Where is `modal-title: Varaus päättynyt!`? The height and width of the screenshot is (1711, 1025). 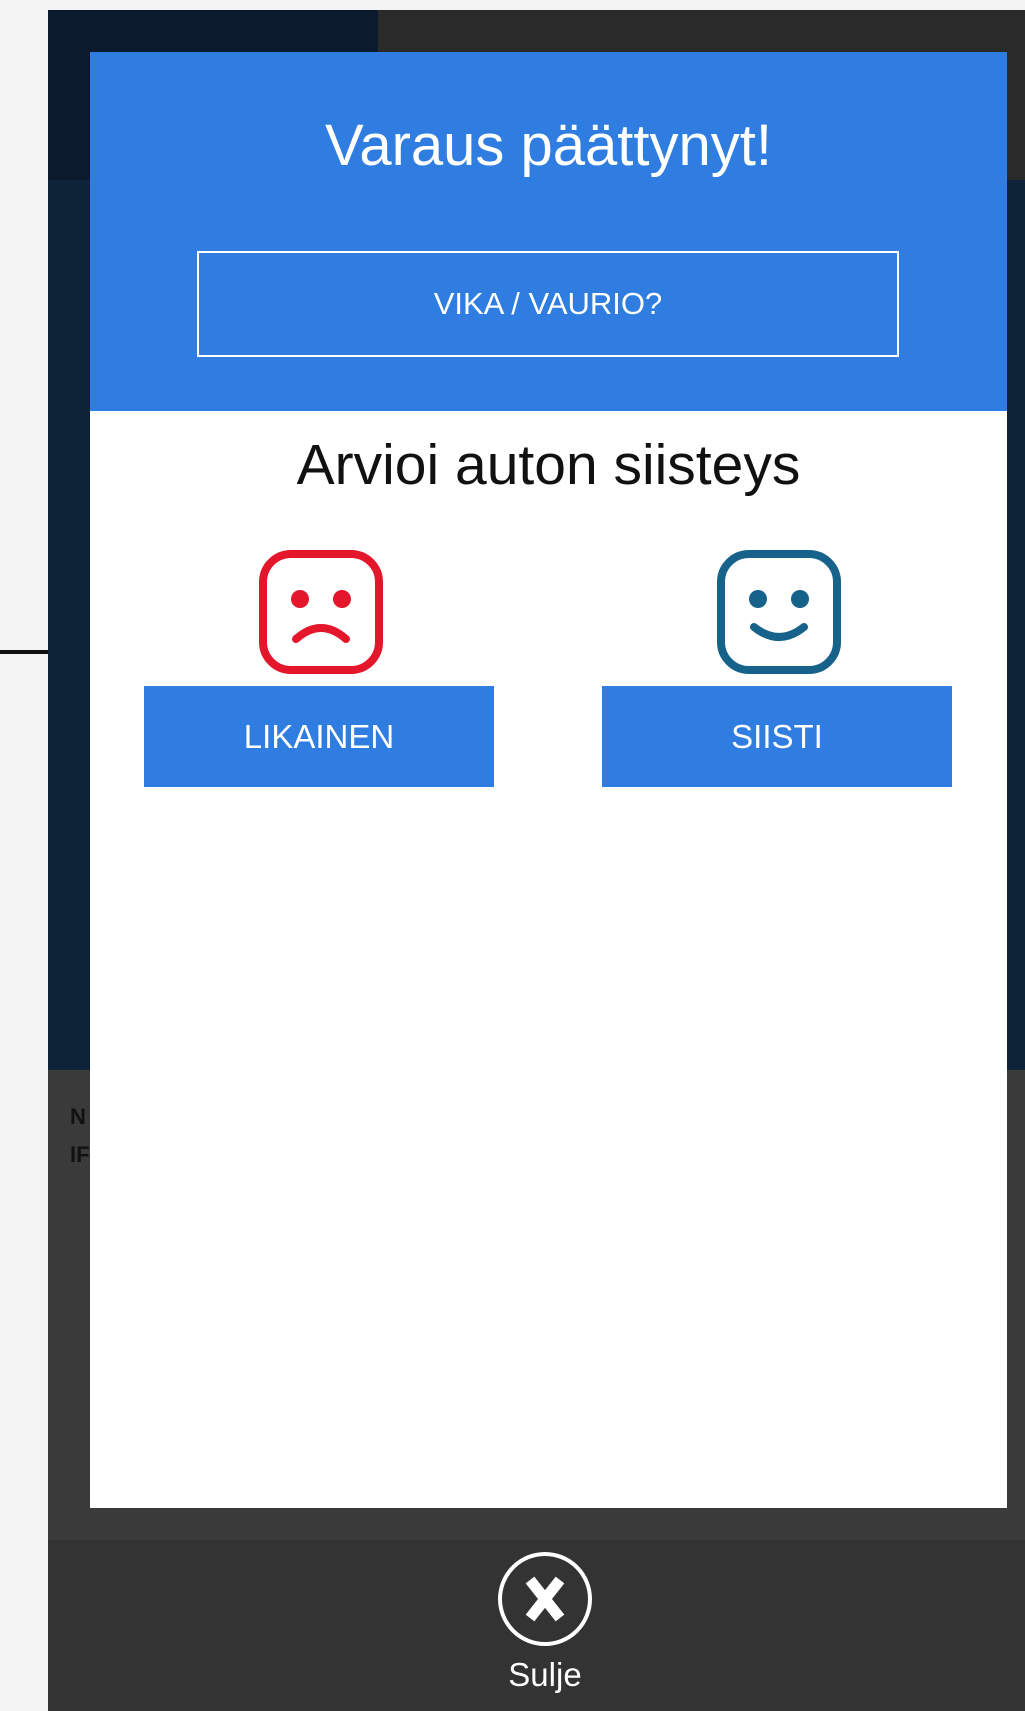
modal-title: Varaus päättynyt! is located at coordinates (548, 145).